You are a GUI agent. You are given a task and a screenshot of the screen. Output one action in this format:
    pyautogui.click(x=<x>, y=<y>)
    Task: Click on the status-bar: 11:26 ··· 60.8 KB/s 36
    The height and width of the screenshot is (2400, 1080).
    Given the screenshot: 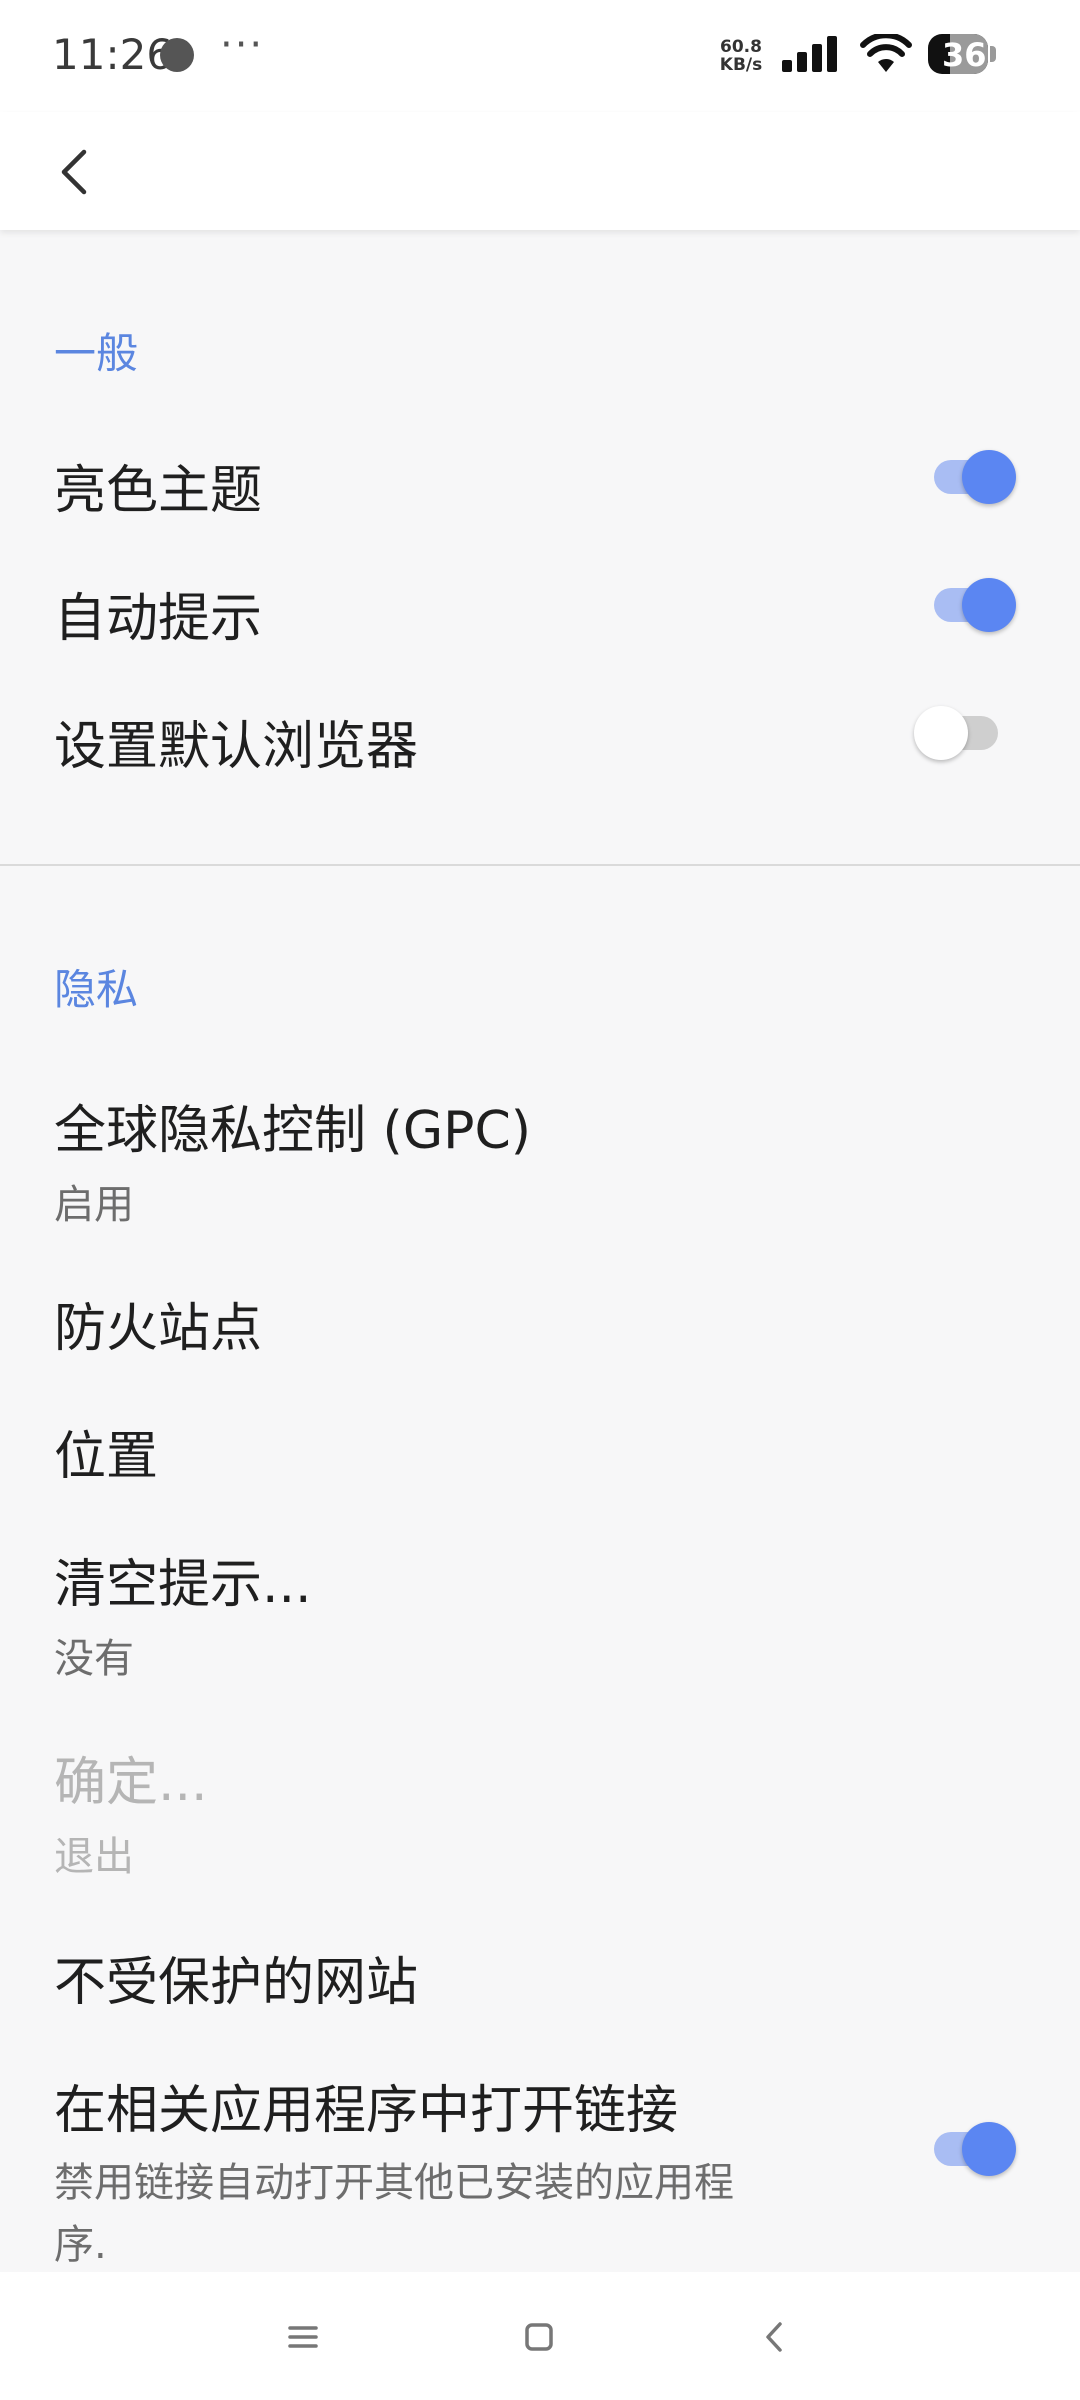 What is the action you would take?
    pyautogui.click(x=540, y=56)
    